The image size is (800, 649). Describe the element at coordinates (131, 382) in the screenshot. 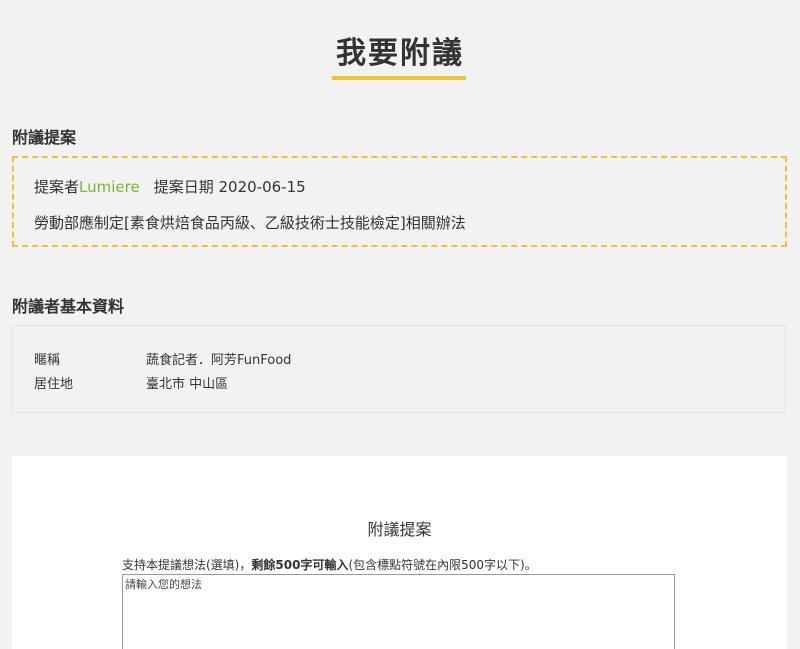

I see `info-row-residence: 居住地 臺北市 中山區` at that location.